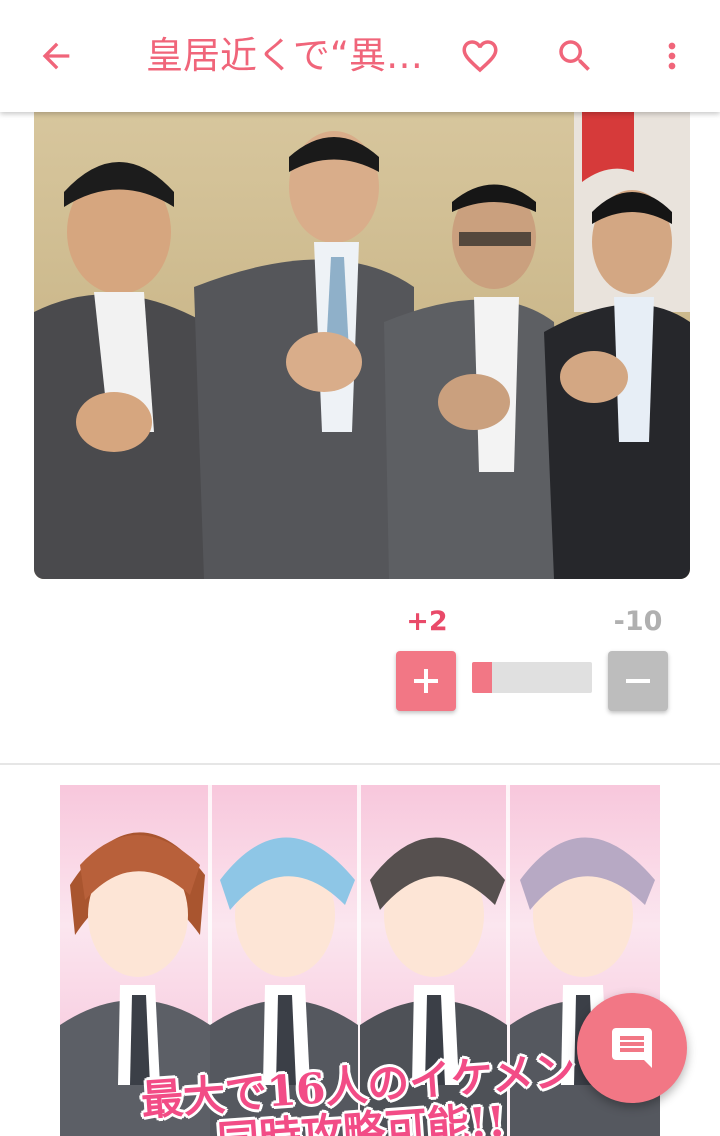 This screenshot has height=1136, width=720. I want to click on favorite-button, so click(480, 56).